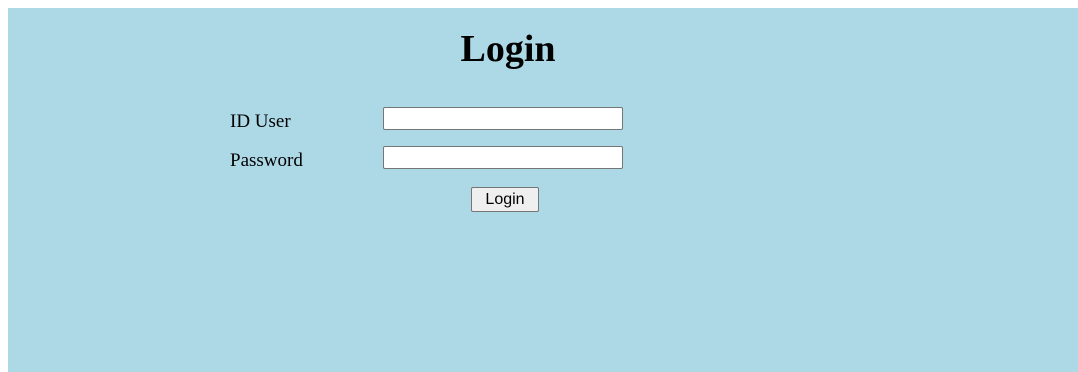  What do you see at coordinates (505, 199) in the screenshot?
I see `login-button: Login` at bounding box center [505, 199].